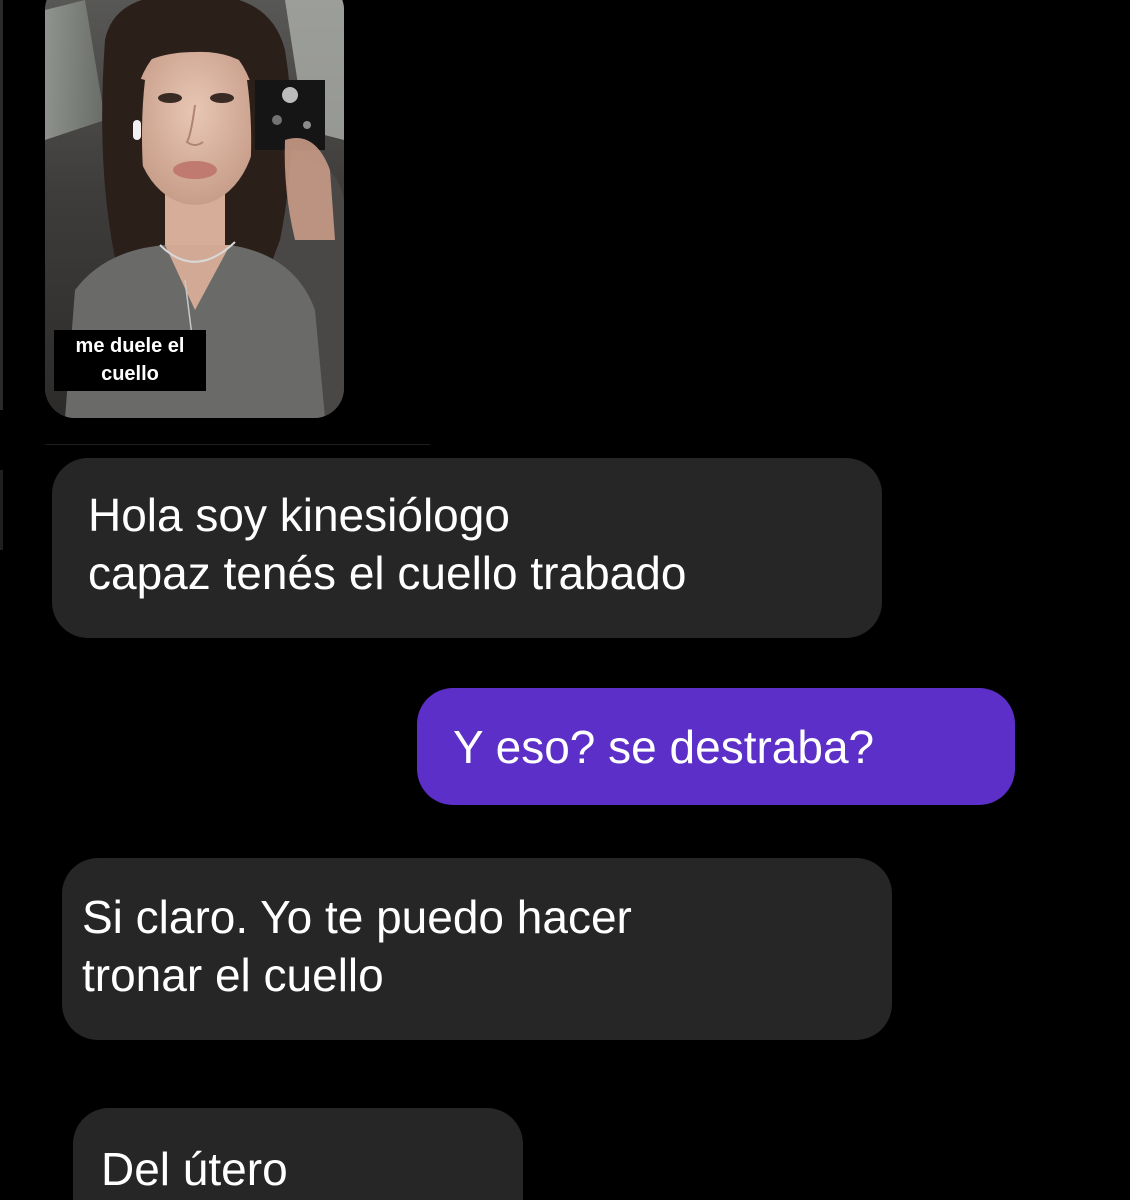 The height and width of the screenshot is (1200, 1130). What do you see at coordinates (299, 515) in the screenshot?
I see `message-text: Hola soy kinesiólogo` at bounding box center [299, 515].